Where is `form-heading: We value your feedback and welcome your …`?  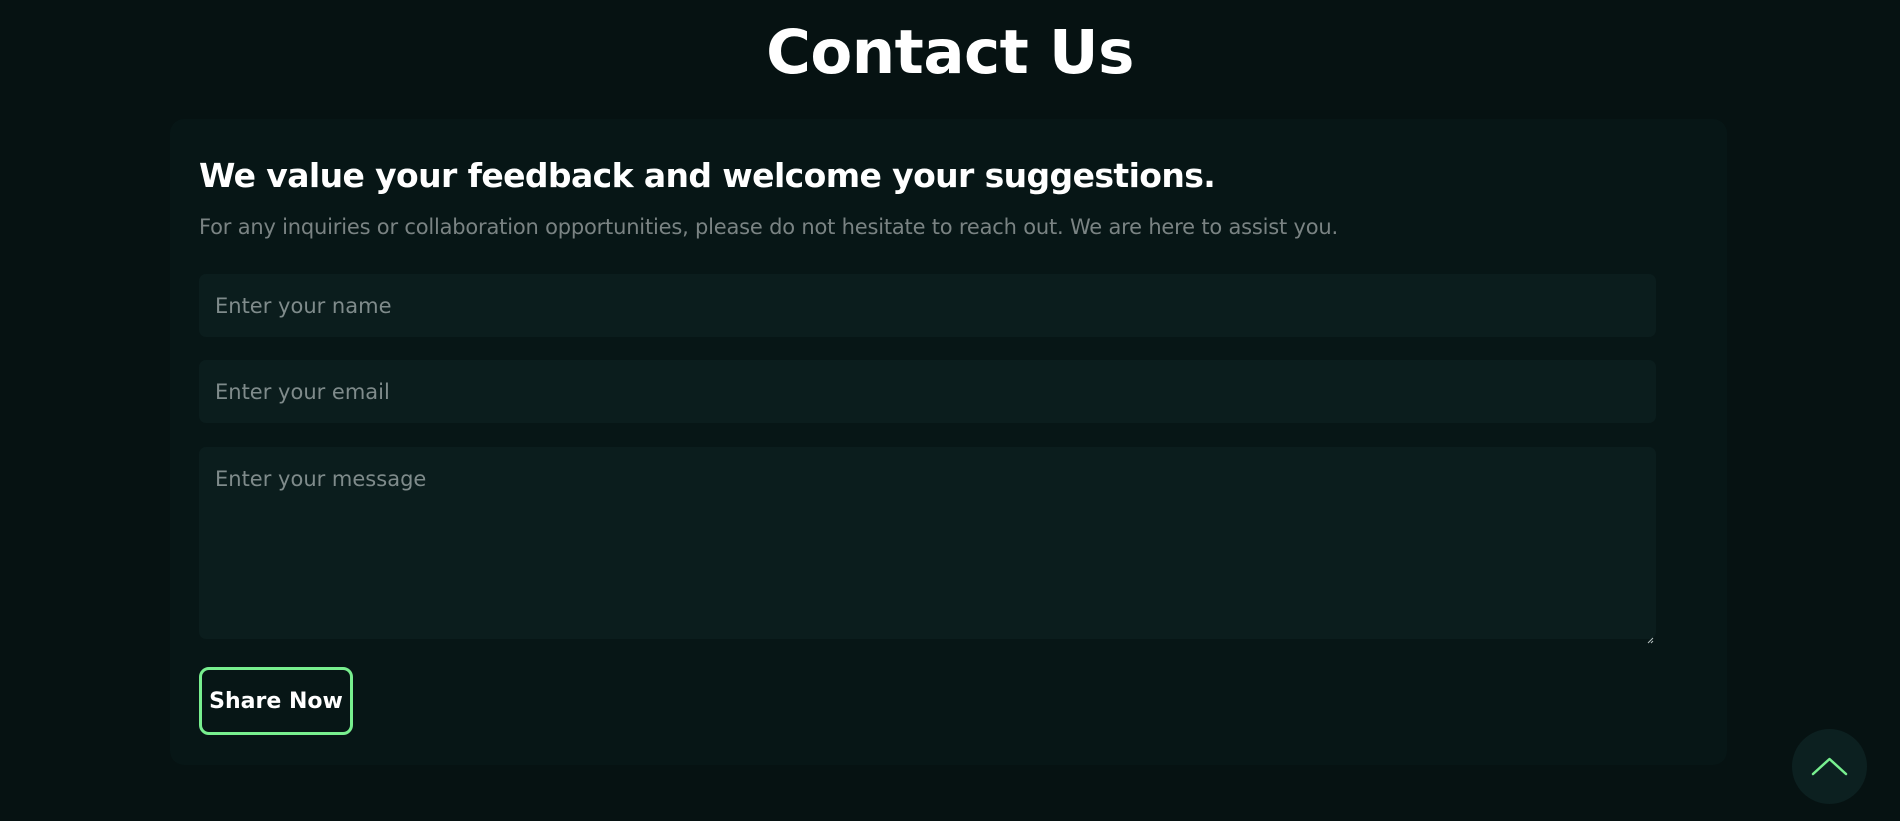 form-heading: We value your feedback and welcome your … is located at coordinates (707, 175).